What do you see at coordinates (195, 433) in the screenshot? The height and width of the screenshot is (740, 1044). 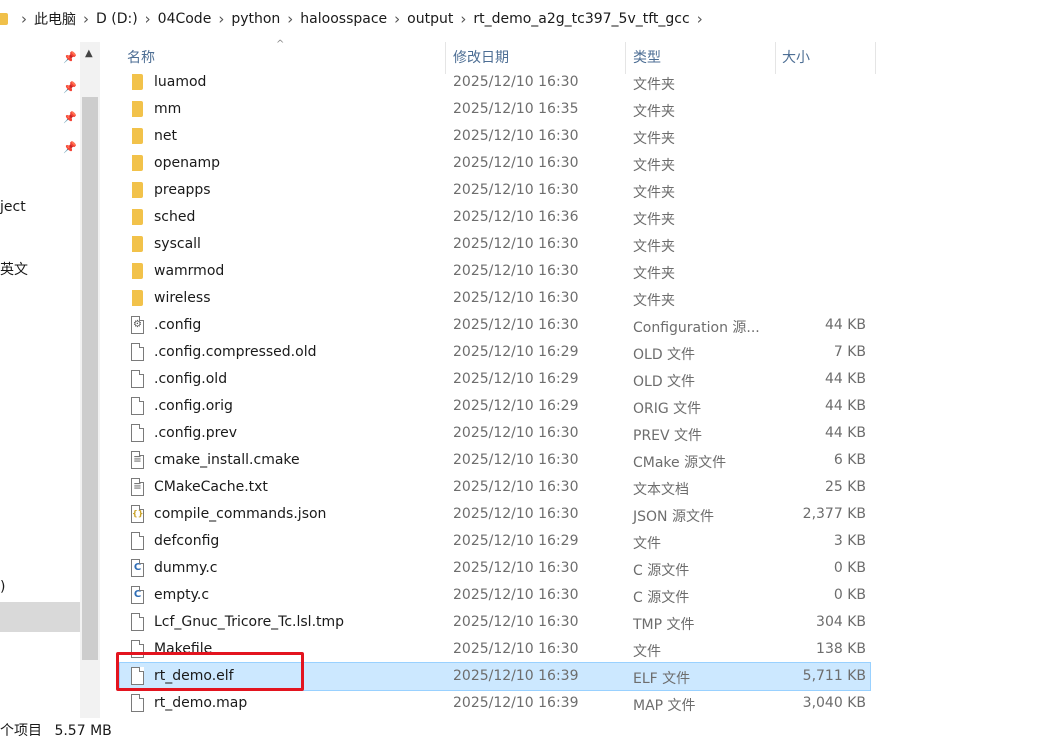 I see `file-name: .config.prev` at bounding box center [195, 433].